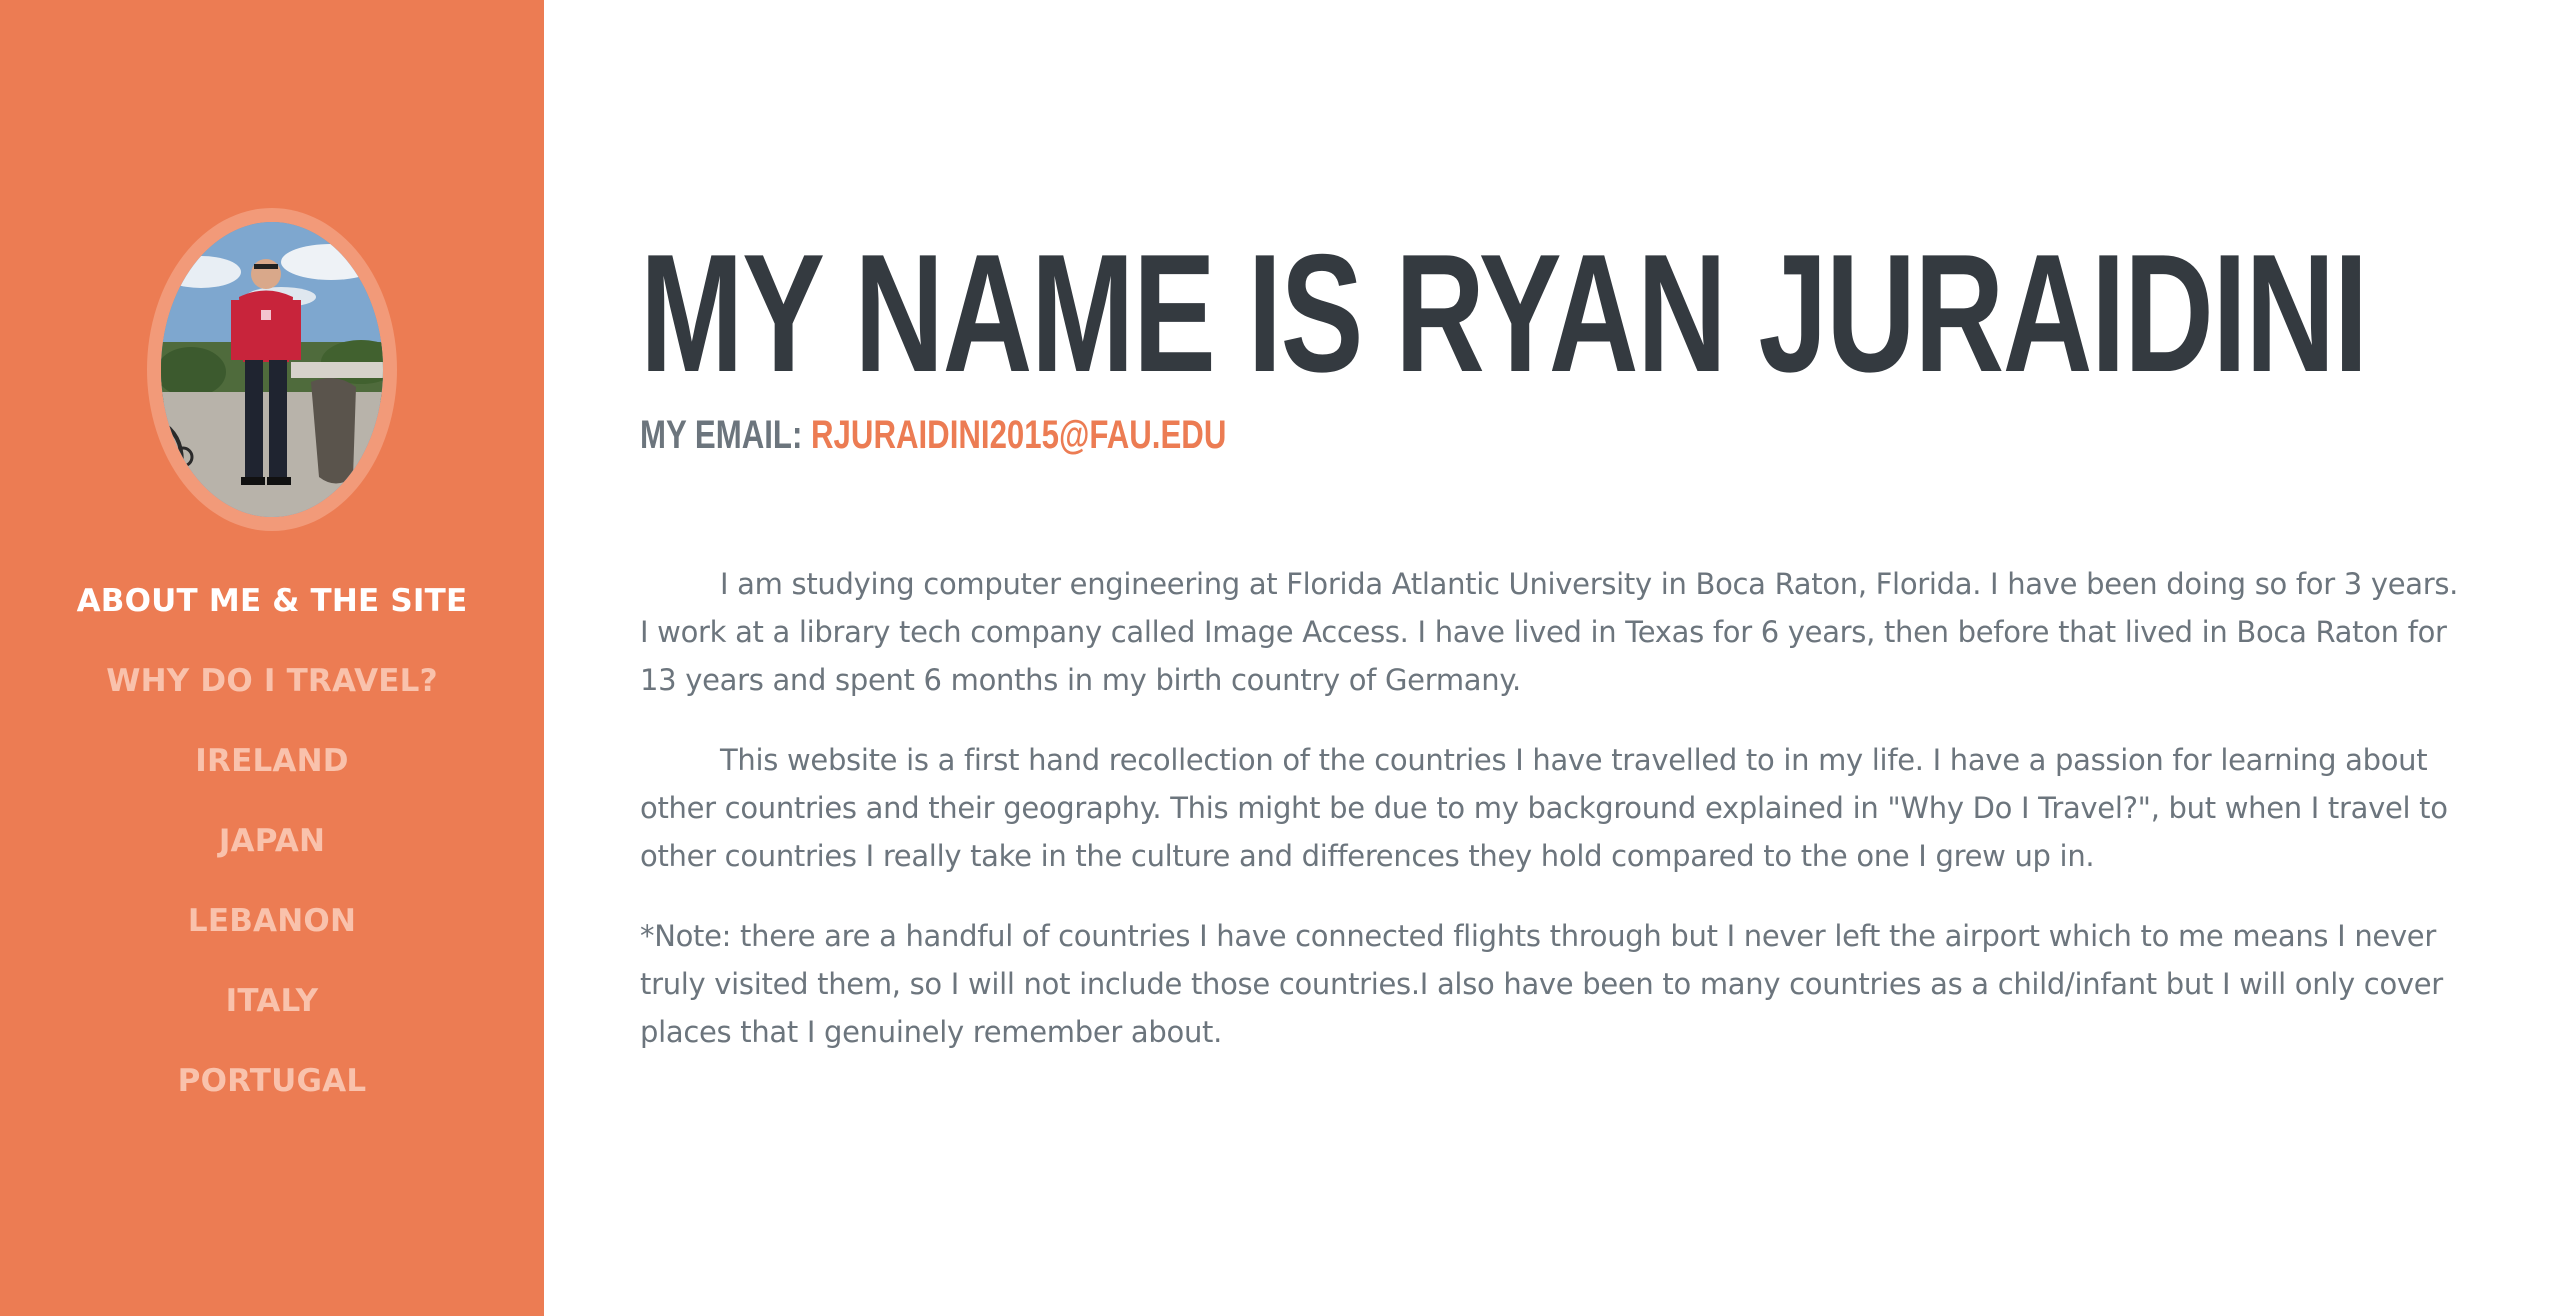  Describe the element at coordinates (272, 1001) in the screenshot. I see `nav-link-italy: ITALY` at that location.